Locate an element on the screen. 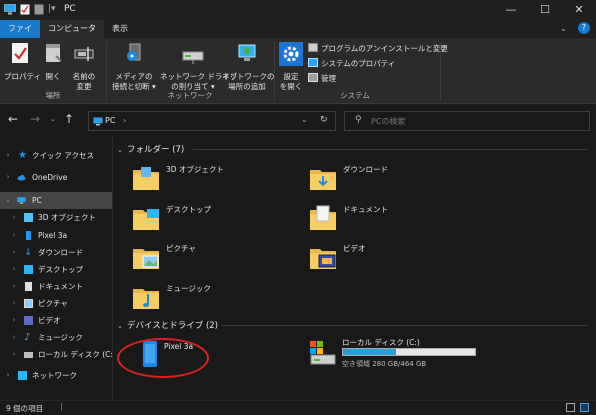 Image resolution: width=596 pixels, height=415 pixels. folder-label: ビデオ is located at coordinates (354, 248).